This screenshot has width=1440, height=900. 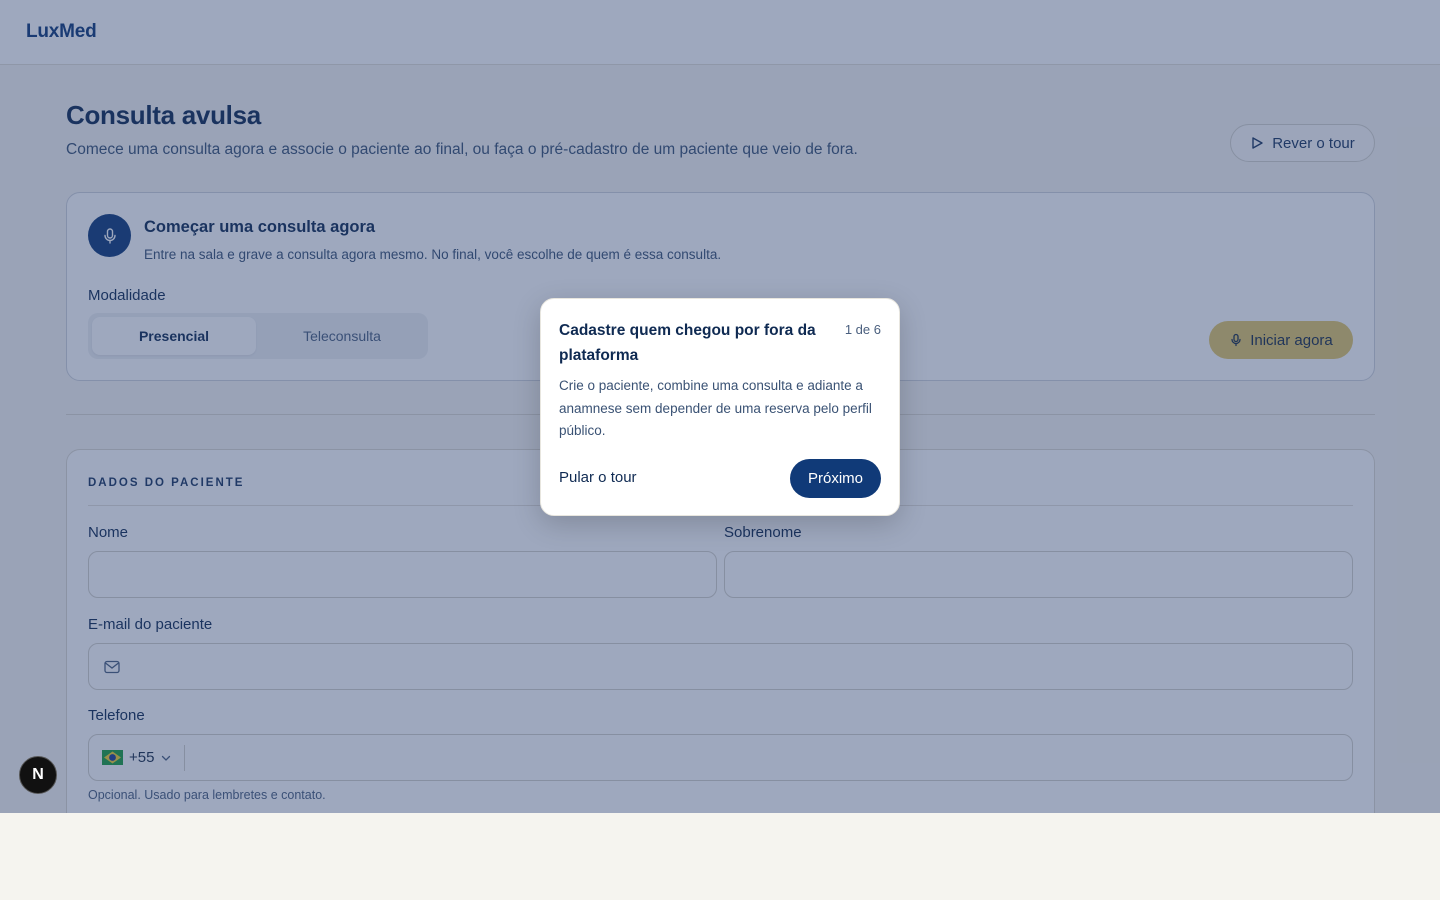 I want to click on skip-tour-button: Pular o tour, so click(x=598, y=477).